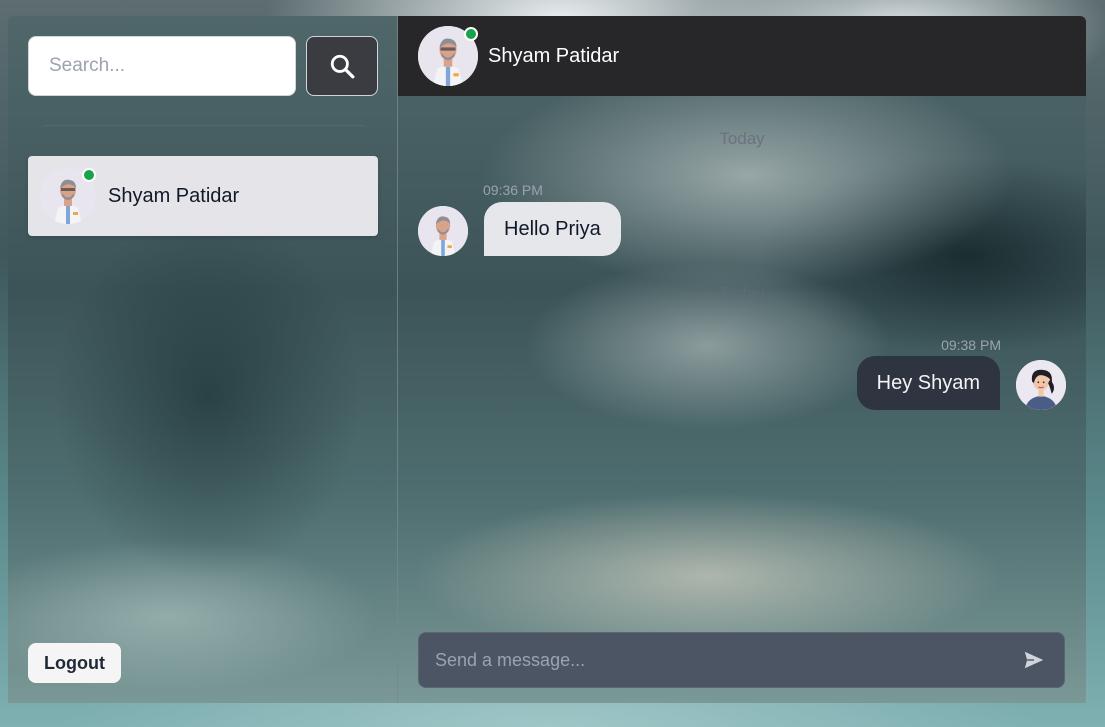 The image size is (1105, 727). Describe the element at coordinates (552, 229) in the screenshot. I see `message-bubble: Hello Priya` at that location.